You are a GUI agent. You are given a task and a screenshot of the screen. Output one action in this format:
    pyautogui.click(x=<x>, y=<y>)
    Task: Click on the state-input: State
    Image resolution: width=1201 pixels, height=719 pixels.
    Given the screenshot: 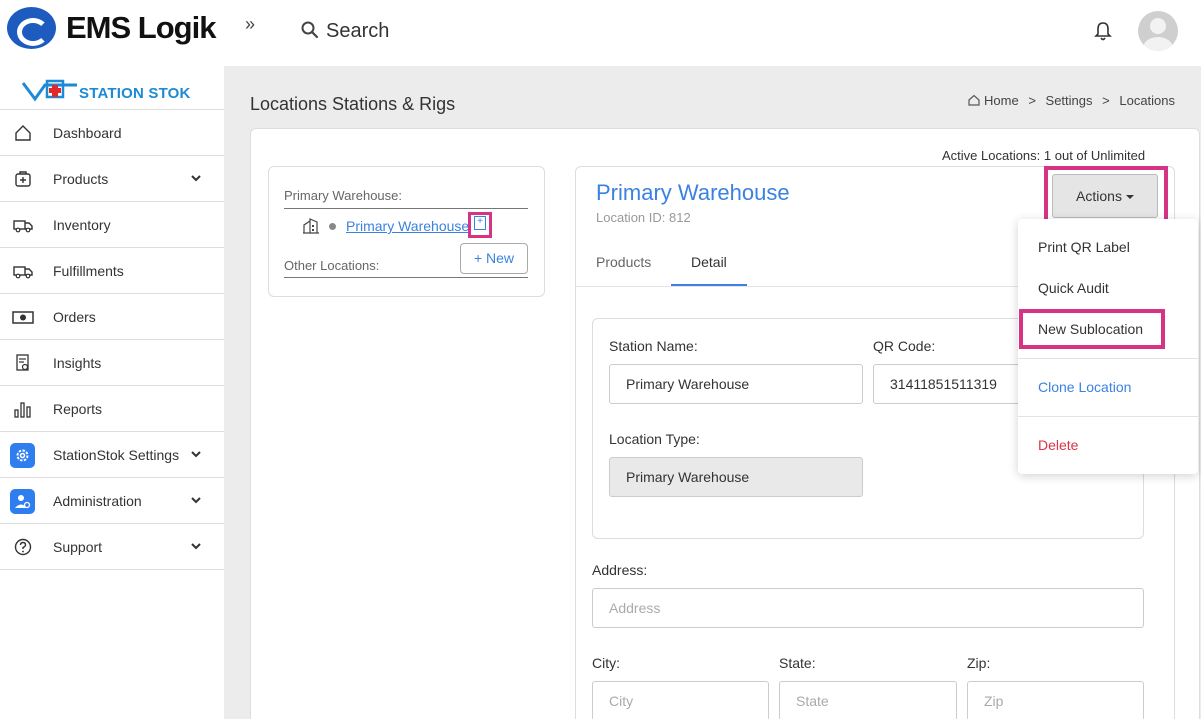 What is the action you would take?
    pyautogui.click(x=868, y=700)
    